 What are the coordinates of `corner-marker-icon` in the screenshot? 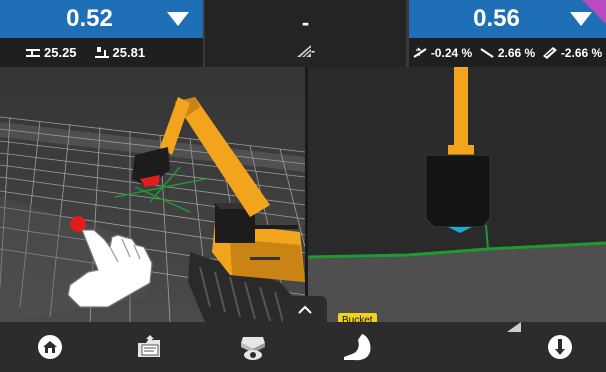 It's located at (514, 327).